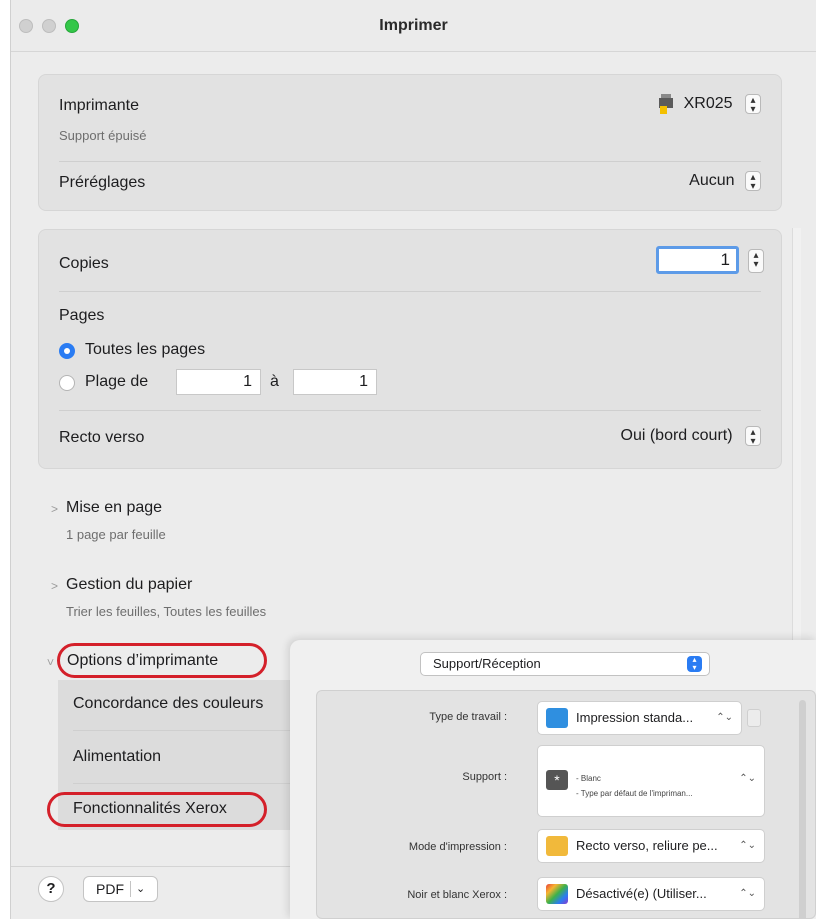 The width and height of the screenshot is (816, 919). I want to click on presets-stepper-icon: ▴ ▾, so click(753, 181).